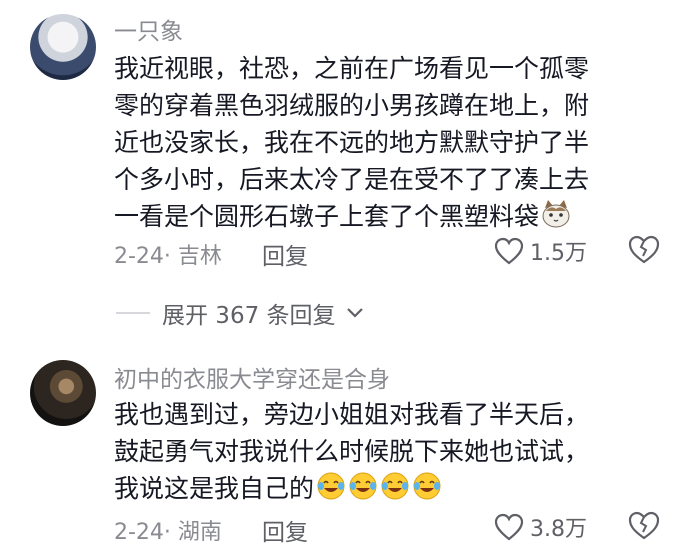 The width and height of the screenshot is (690, 557). Describe the element at coordinates (214, 488) in the screenshot. I see `comment-text-line: 我说这是我自己的` at that location.